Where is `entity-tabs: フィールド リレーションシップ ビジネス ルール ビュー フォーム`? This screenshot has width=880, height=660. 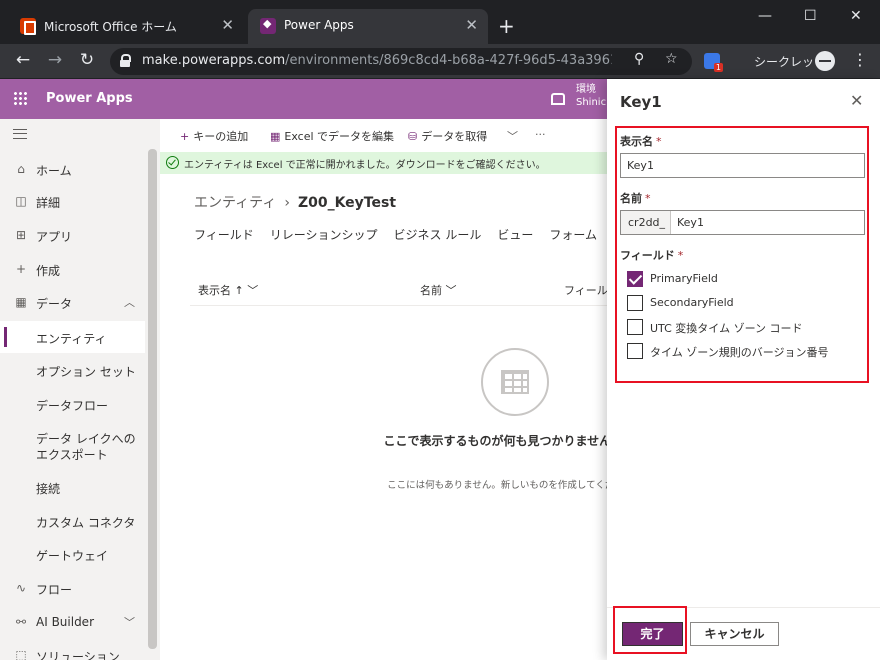 entity-tabs: フィールド リレーションシップ ビジネス ルール ビュー フォーム is located at coordinates (403, 234).